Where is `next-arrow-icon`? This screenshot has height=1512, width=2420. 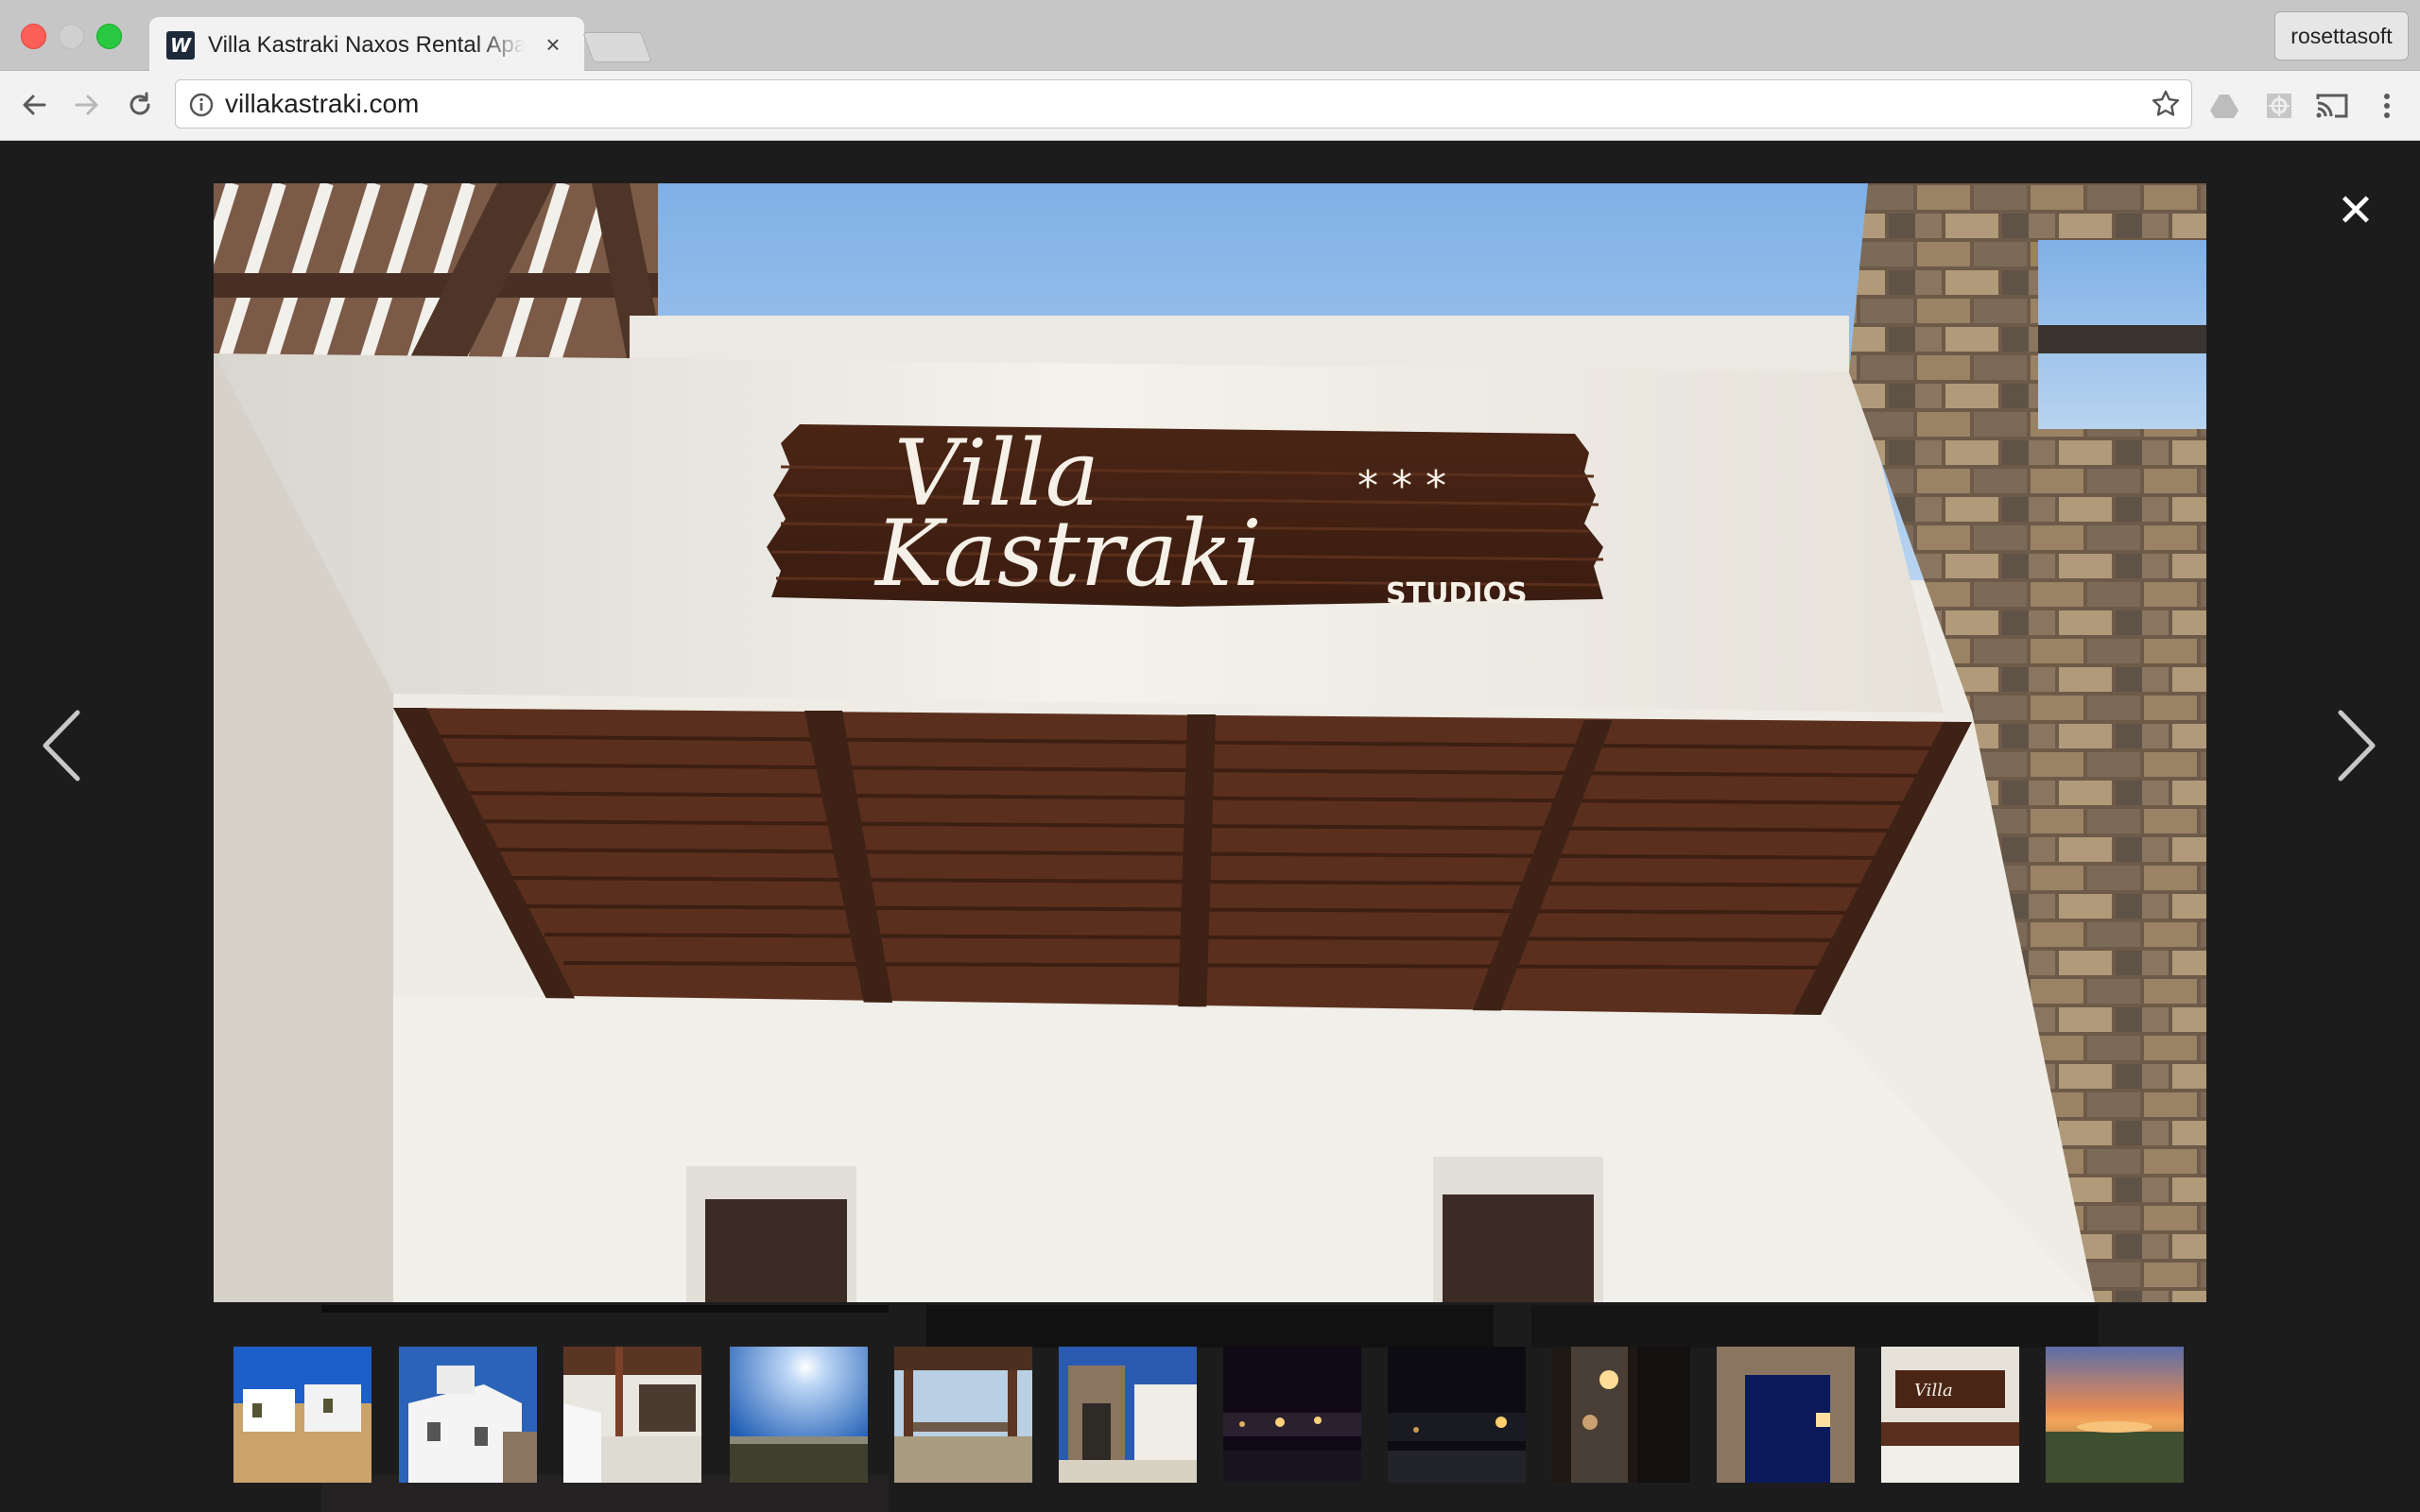 next-arrow-icon is located at coordinates (2353, 745).